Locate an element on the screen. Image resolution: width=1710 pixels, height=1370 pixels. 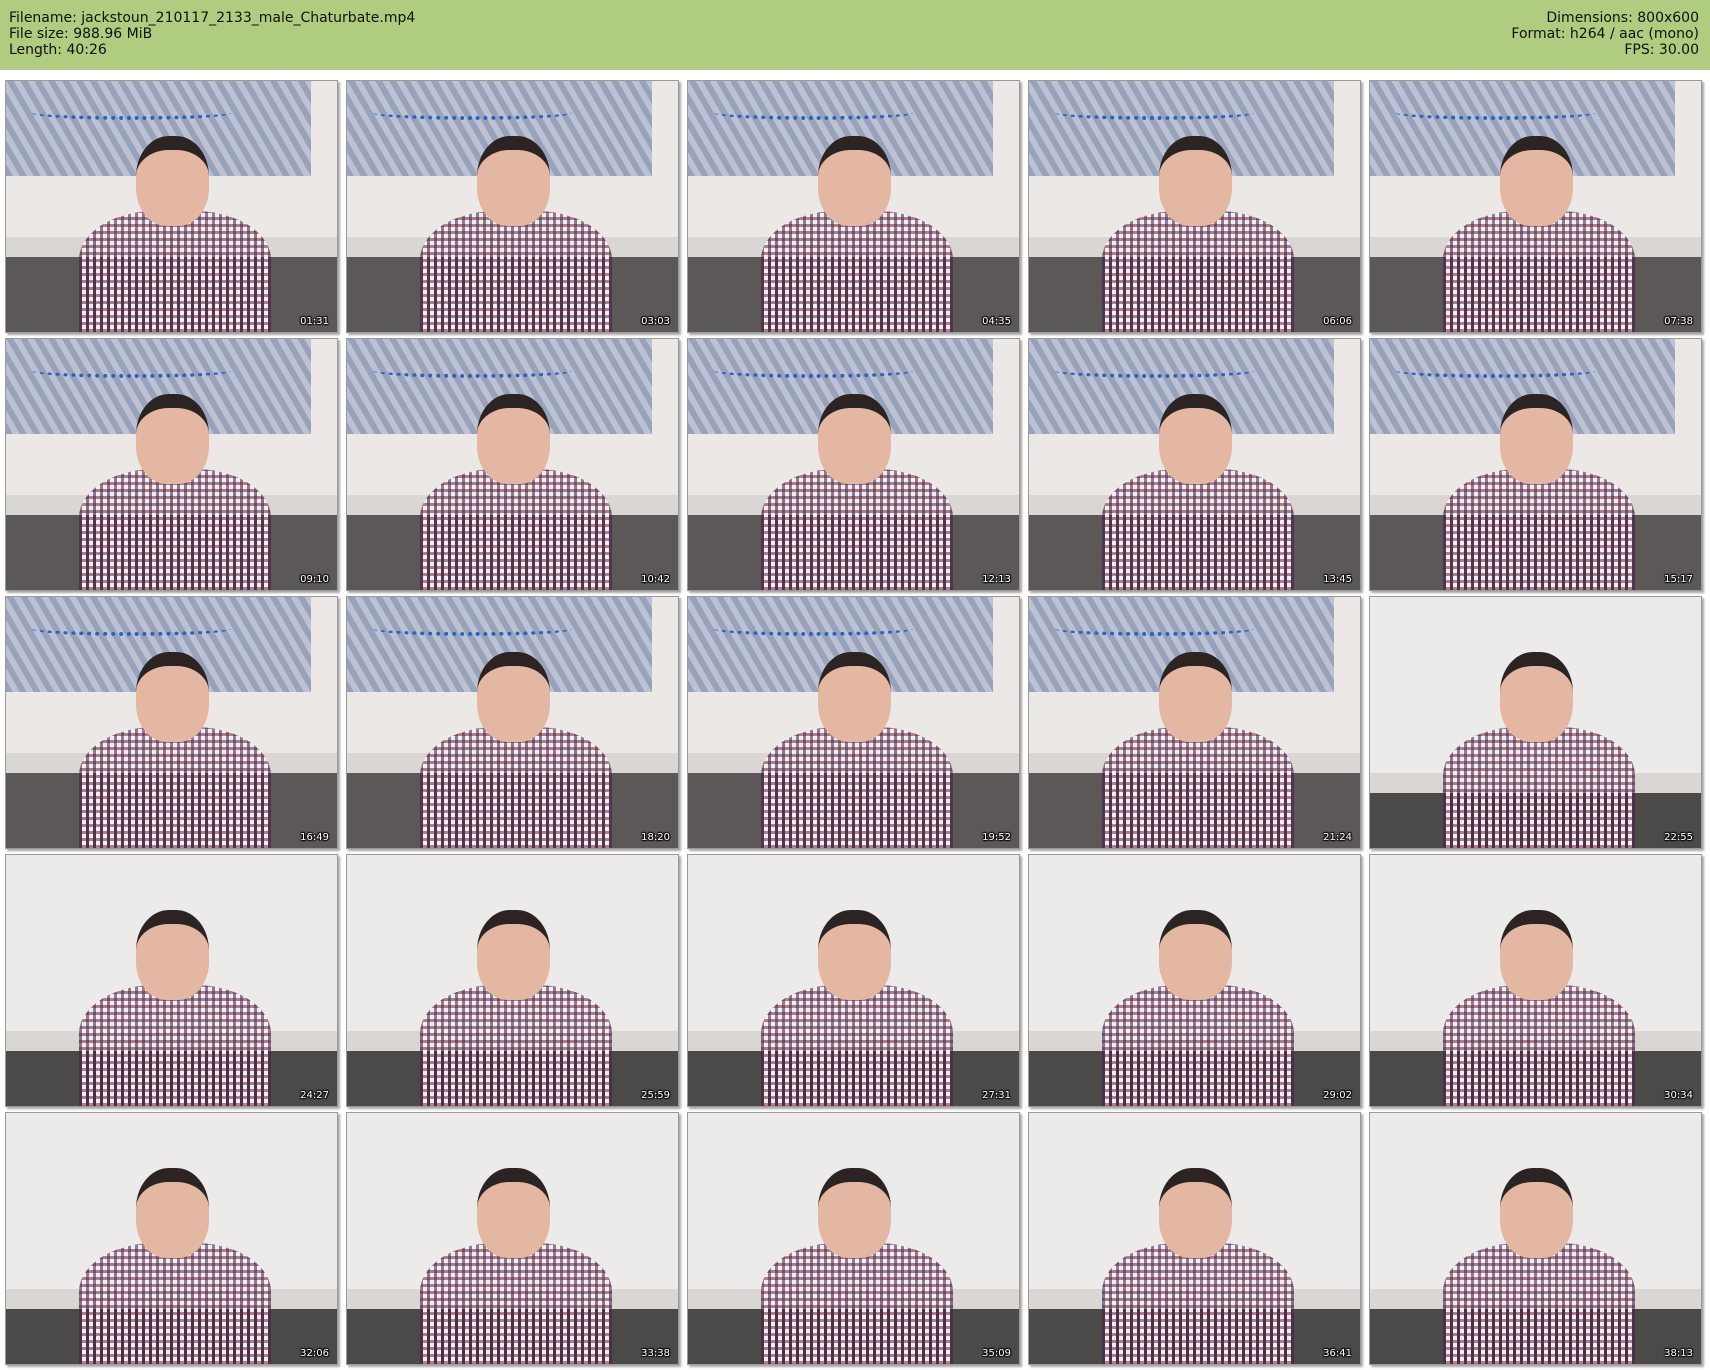
thumbnail-frame: 10:42 is located at coordinates (512, 464).